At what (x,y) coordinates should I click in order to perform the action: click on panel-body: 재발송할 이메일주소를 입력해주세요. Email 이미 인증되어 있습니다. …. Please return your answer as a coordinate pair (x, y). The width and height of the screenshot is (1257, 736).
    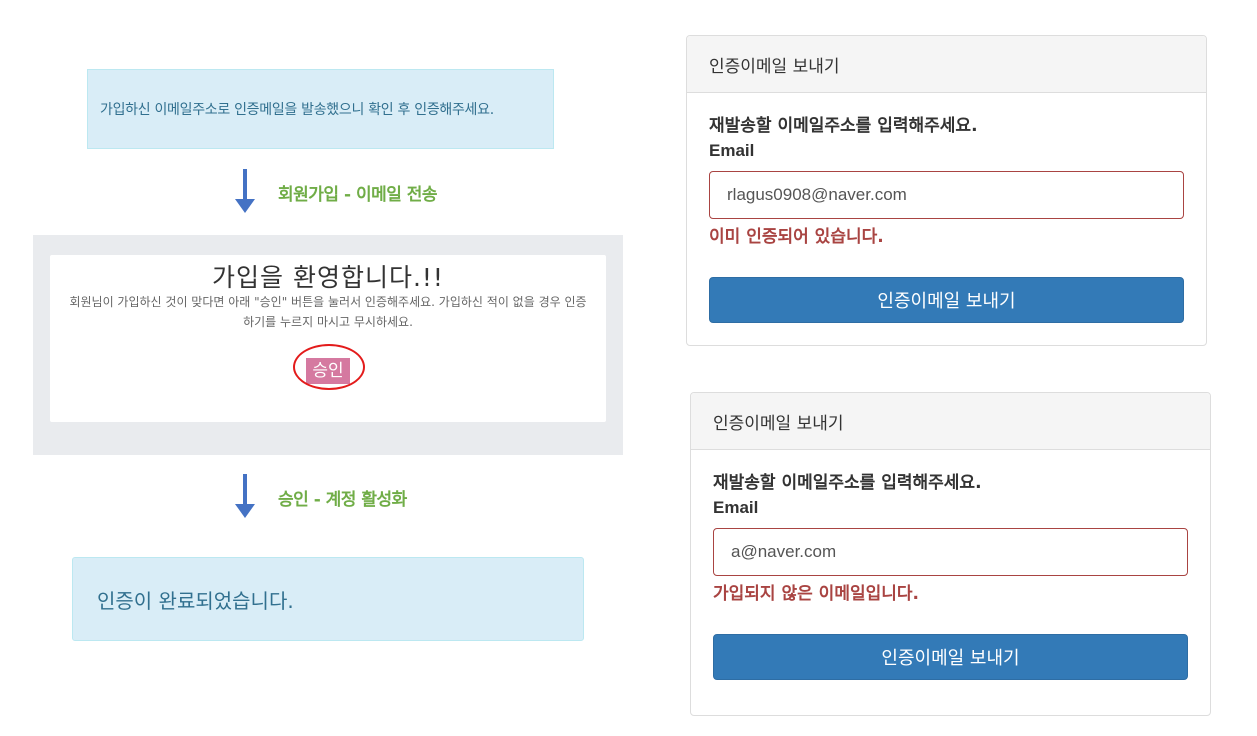
    Looking at the image, I should click on (946, 208).